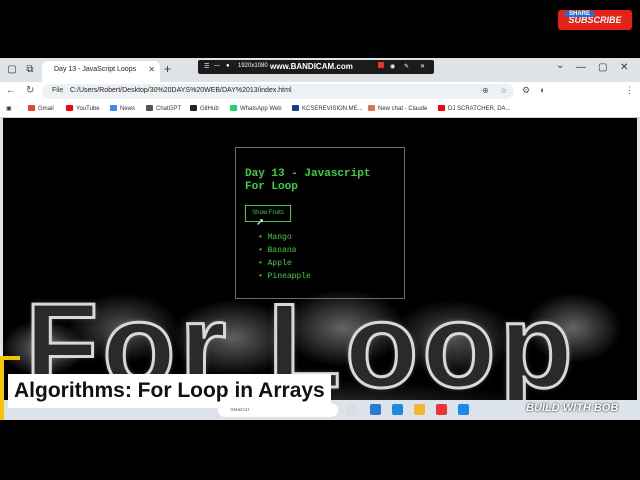  I want to click on share-badge: SHARE, so click(580, 14).